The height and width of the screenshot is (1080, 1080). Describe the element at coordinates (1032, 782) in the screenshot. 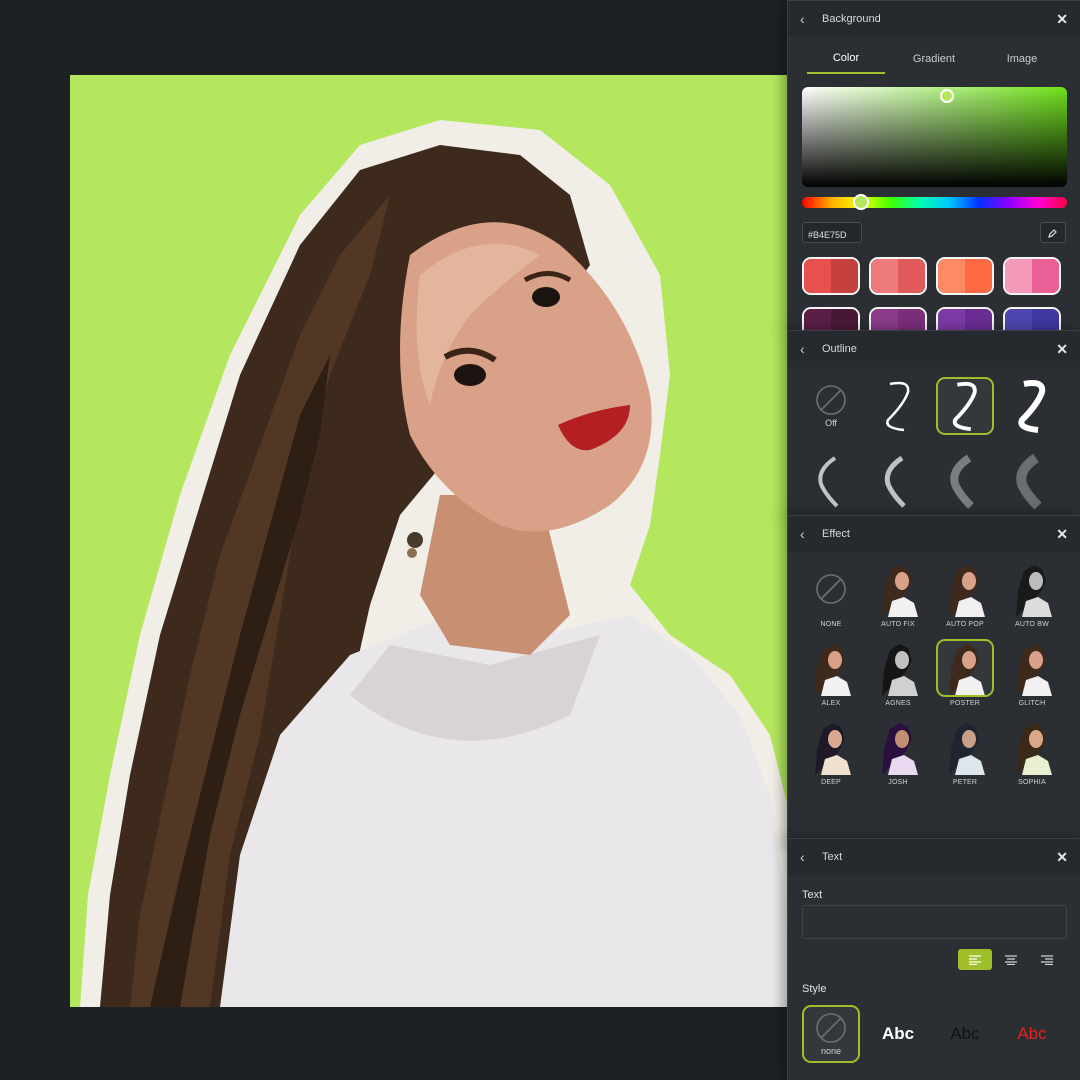

I see `effect-label: SOPHIA` at that location.